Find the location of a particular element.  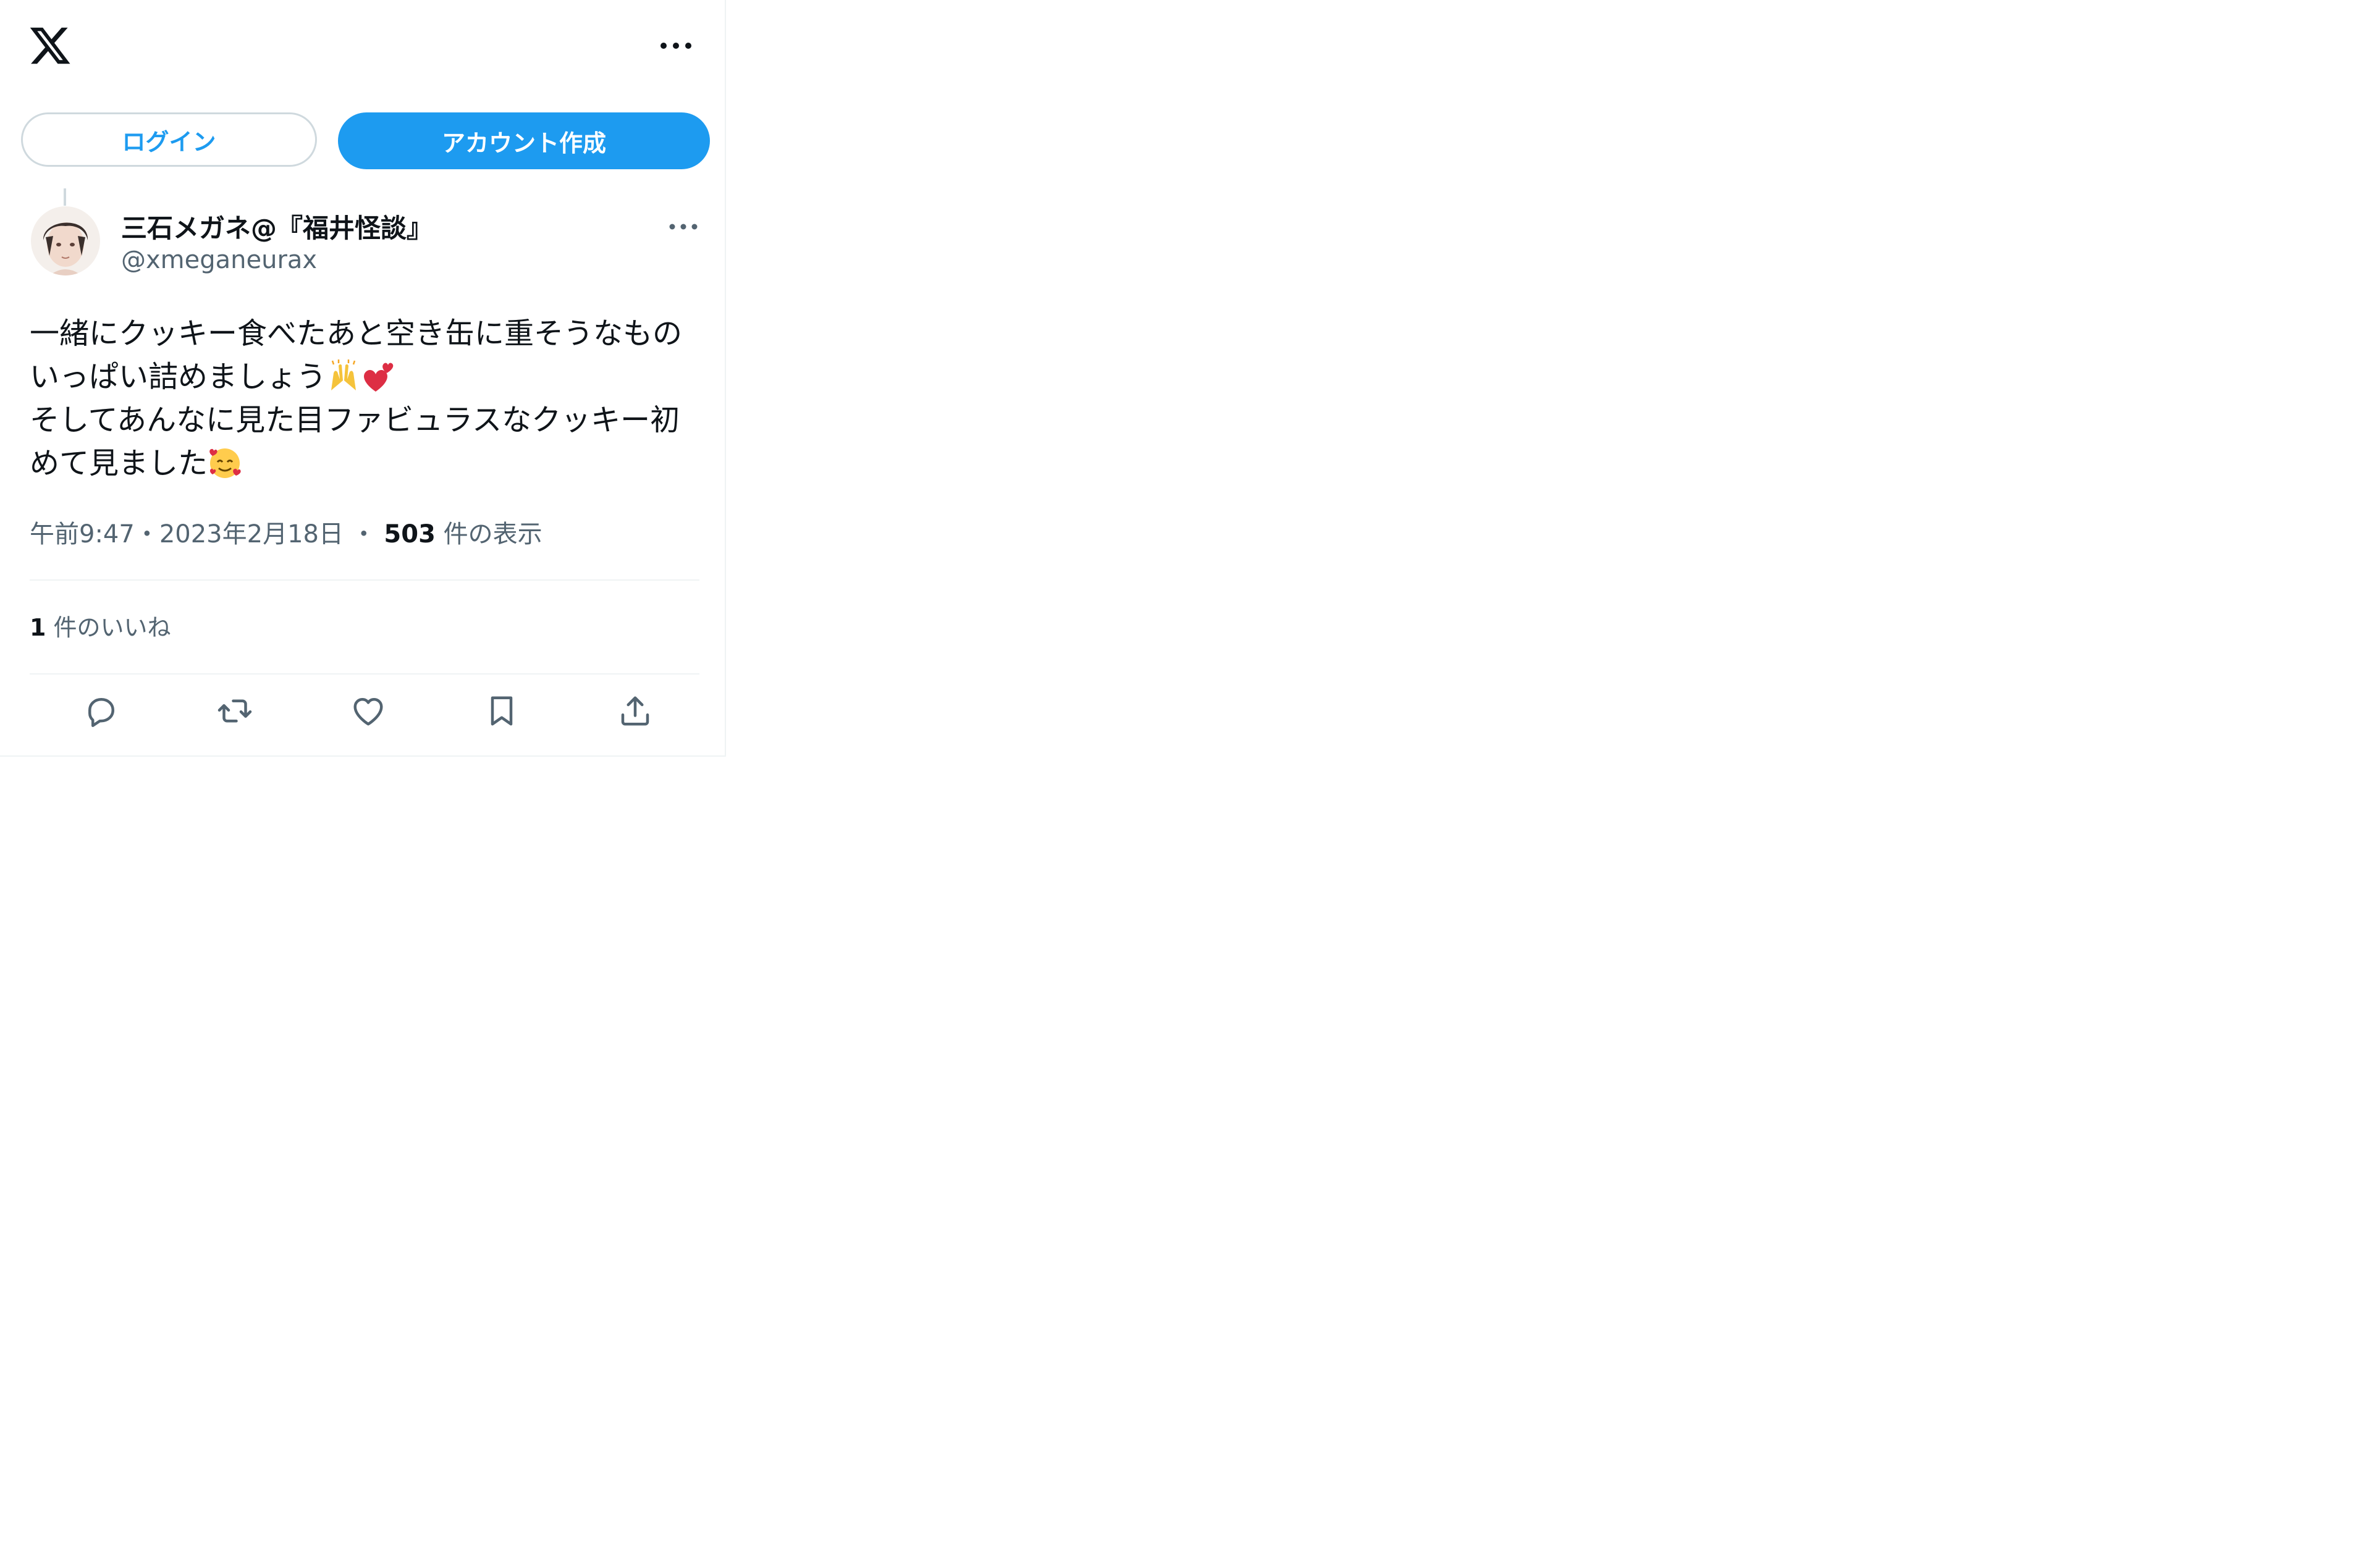

views-count: 503 is located at coordinates (410, 534).